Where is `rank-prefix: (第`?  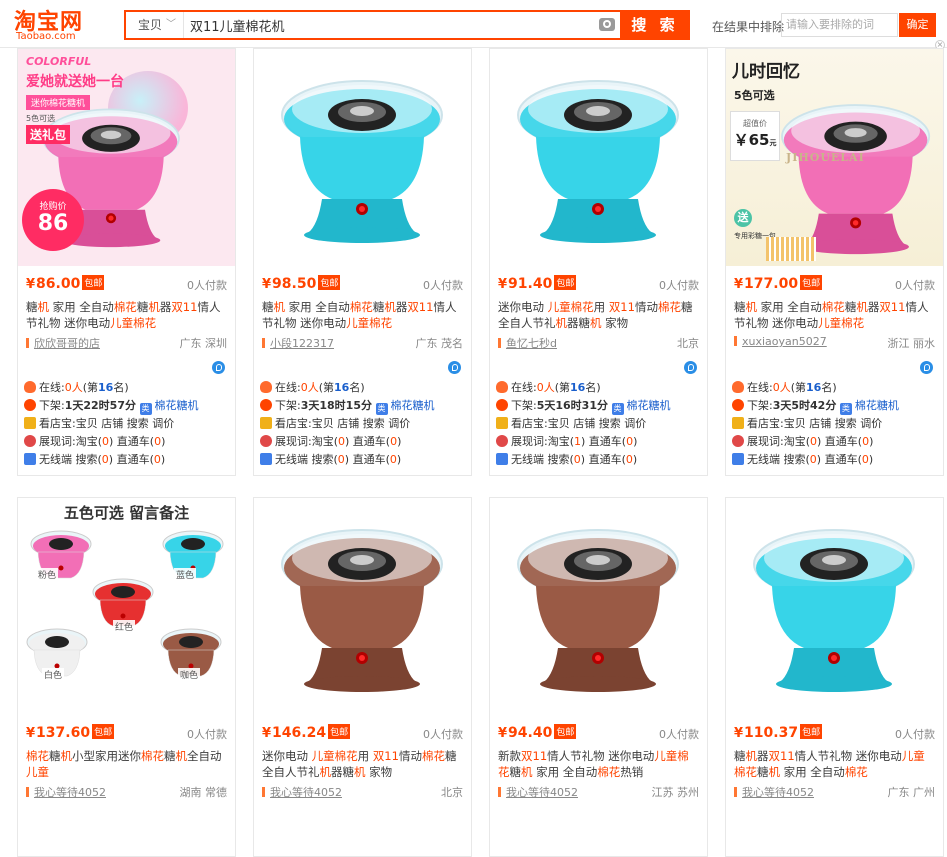 rank-prefix: (第 is located at coordinates (562, 387).